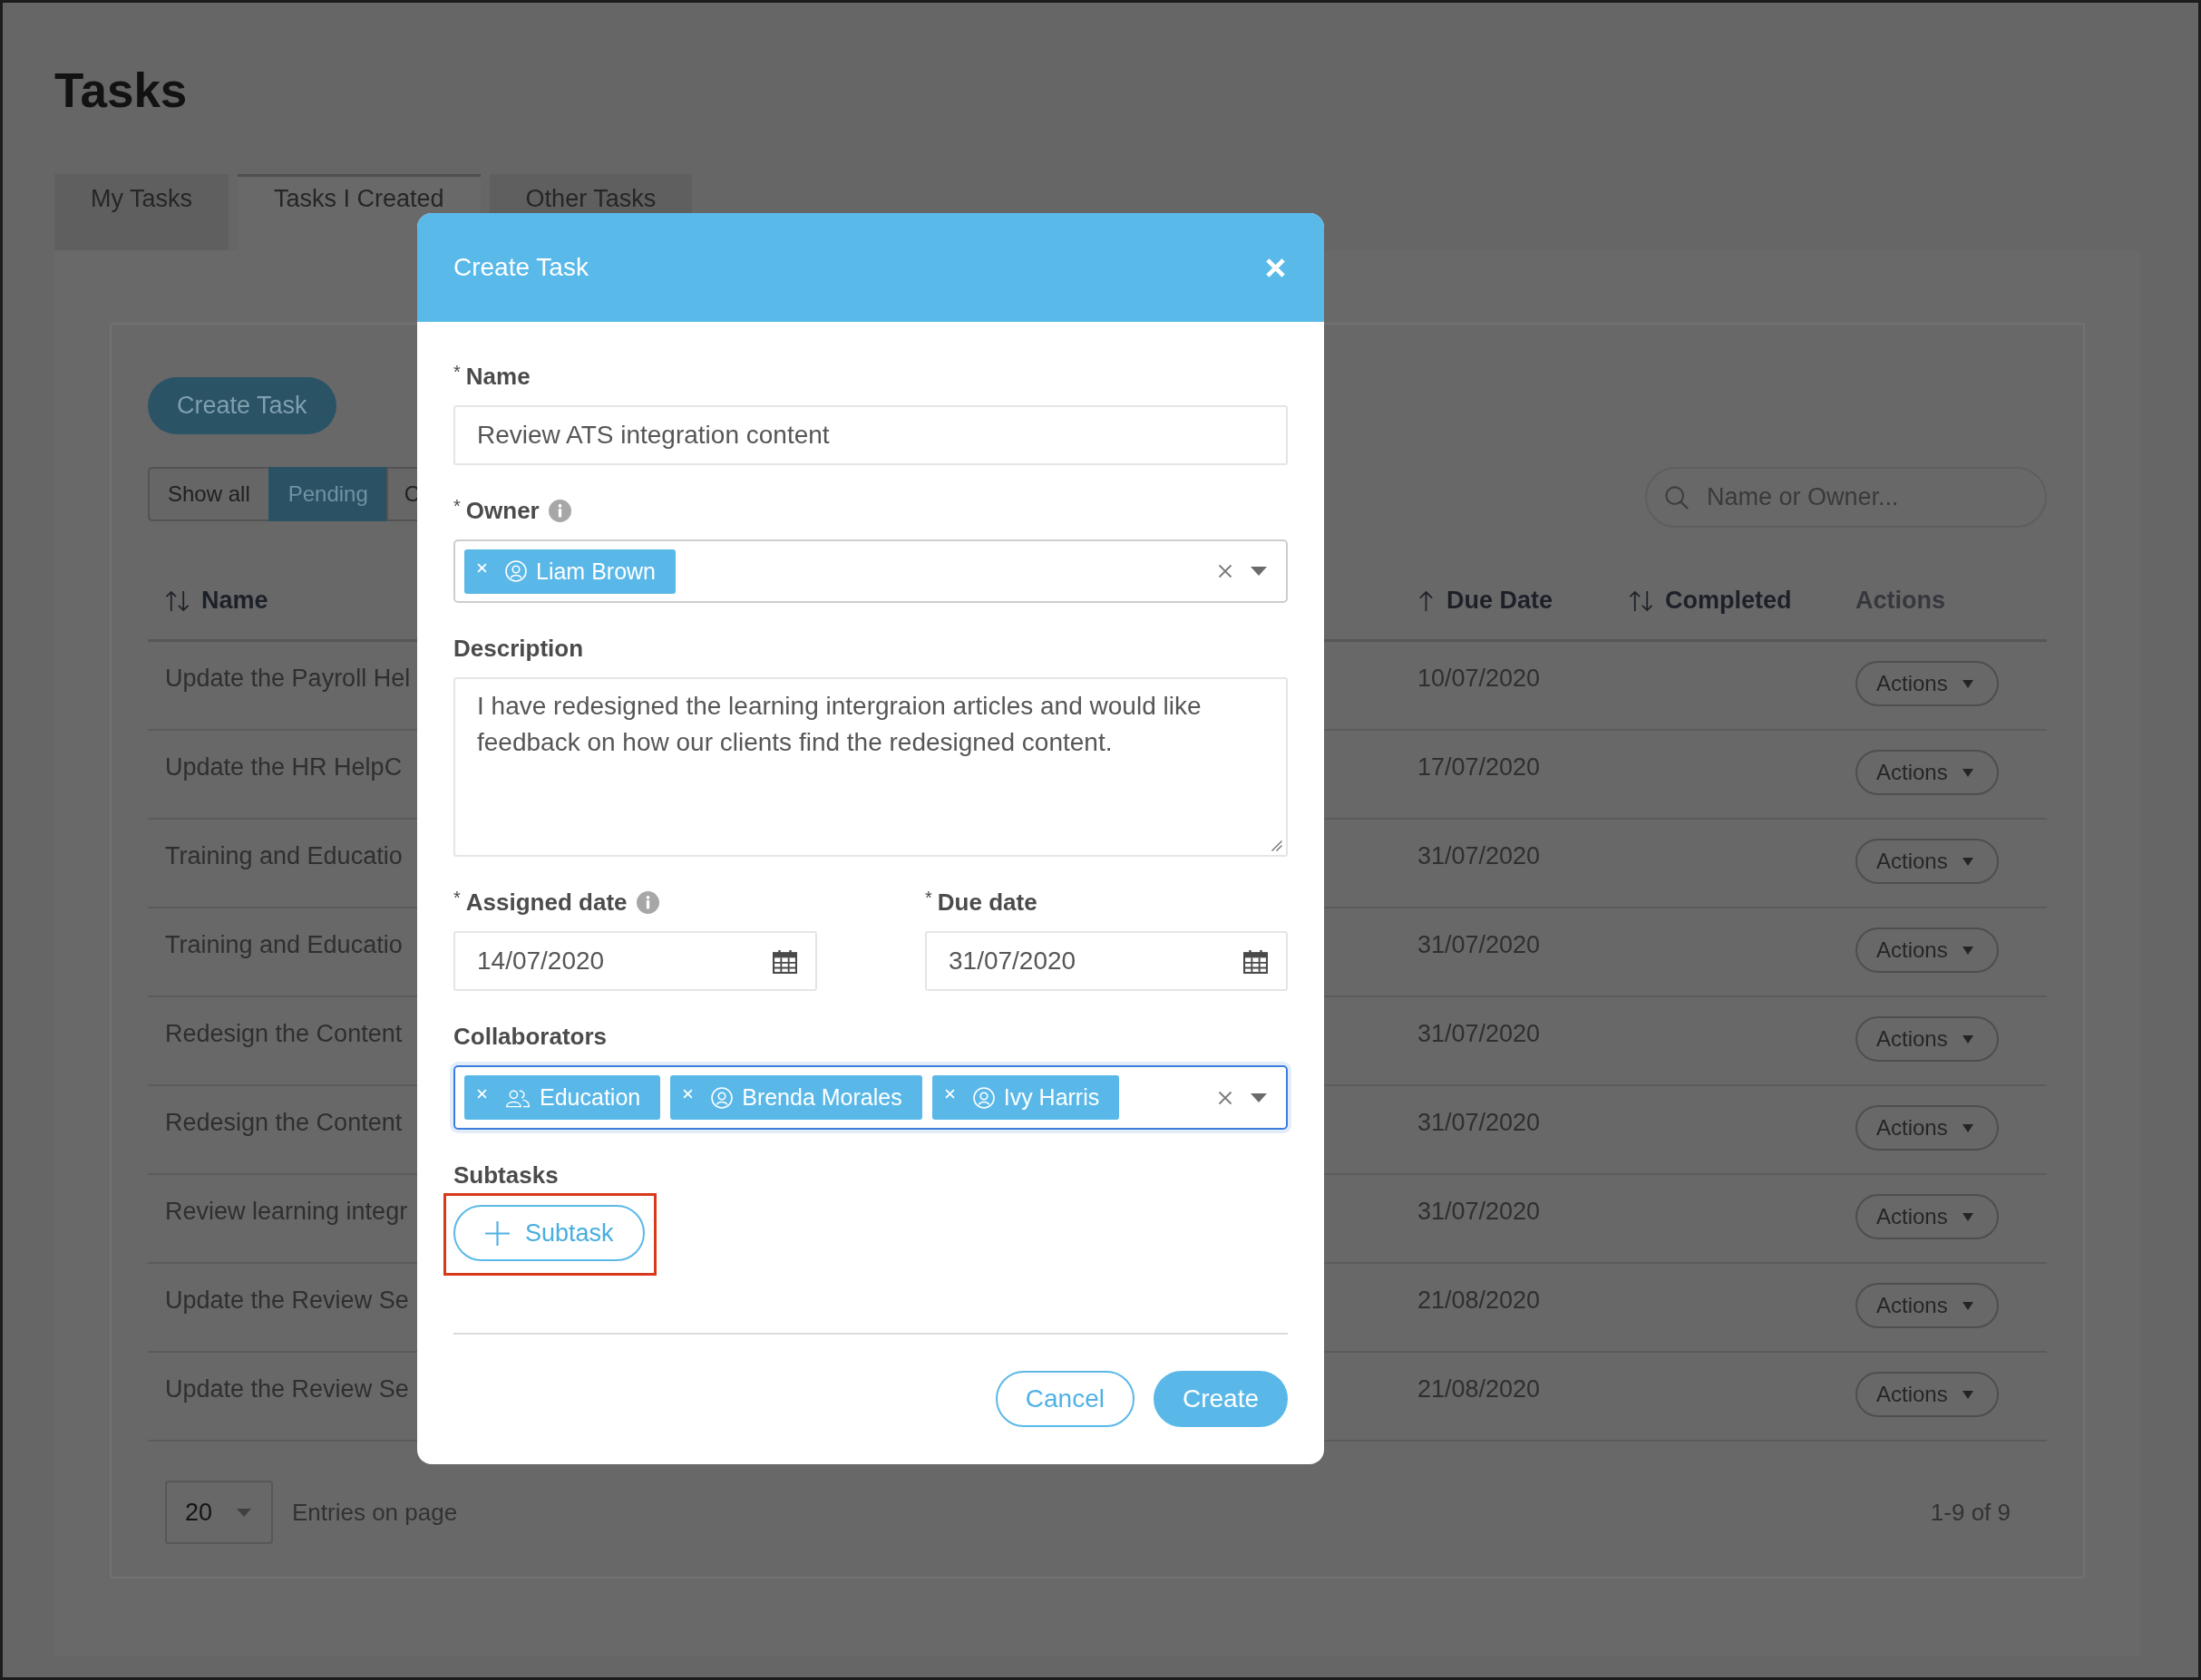  I want to click on user-tag: Liam Brown, so click(570, 571).